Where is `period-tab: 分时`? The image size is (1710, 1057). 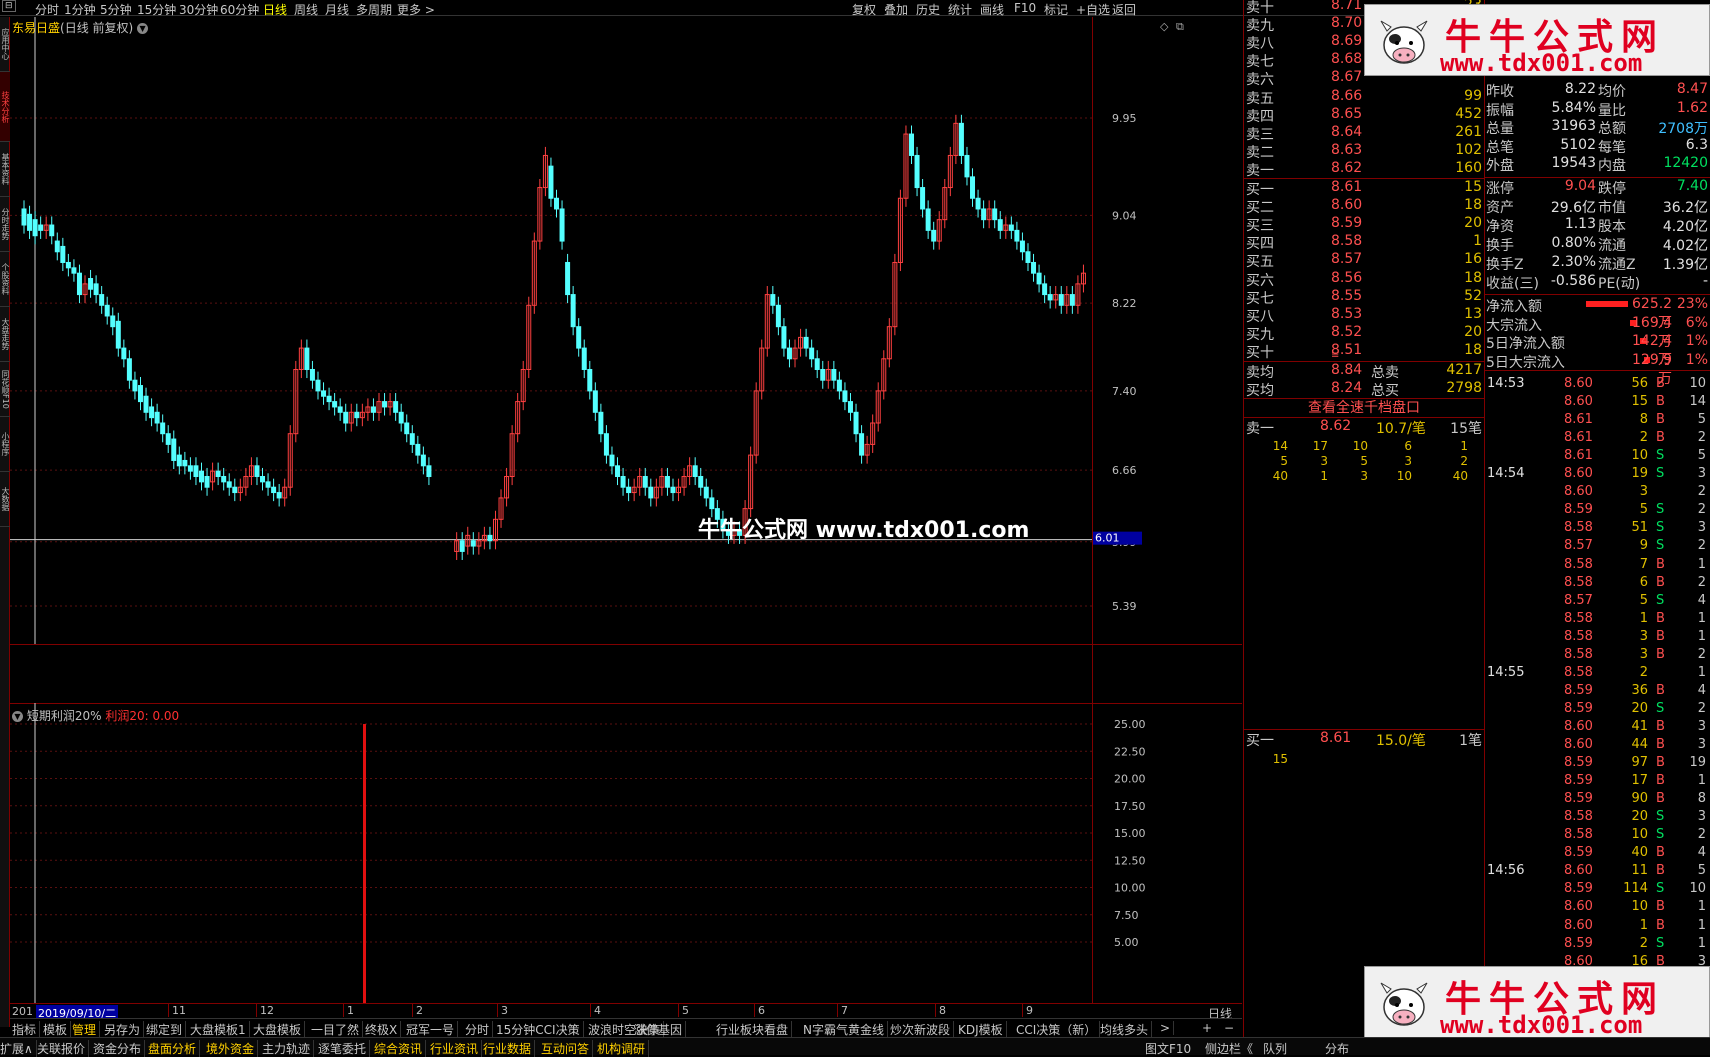
period-tab: 分时 is located at coordinates (47, 9).